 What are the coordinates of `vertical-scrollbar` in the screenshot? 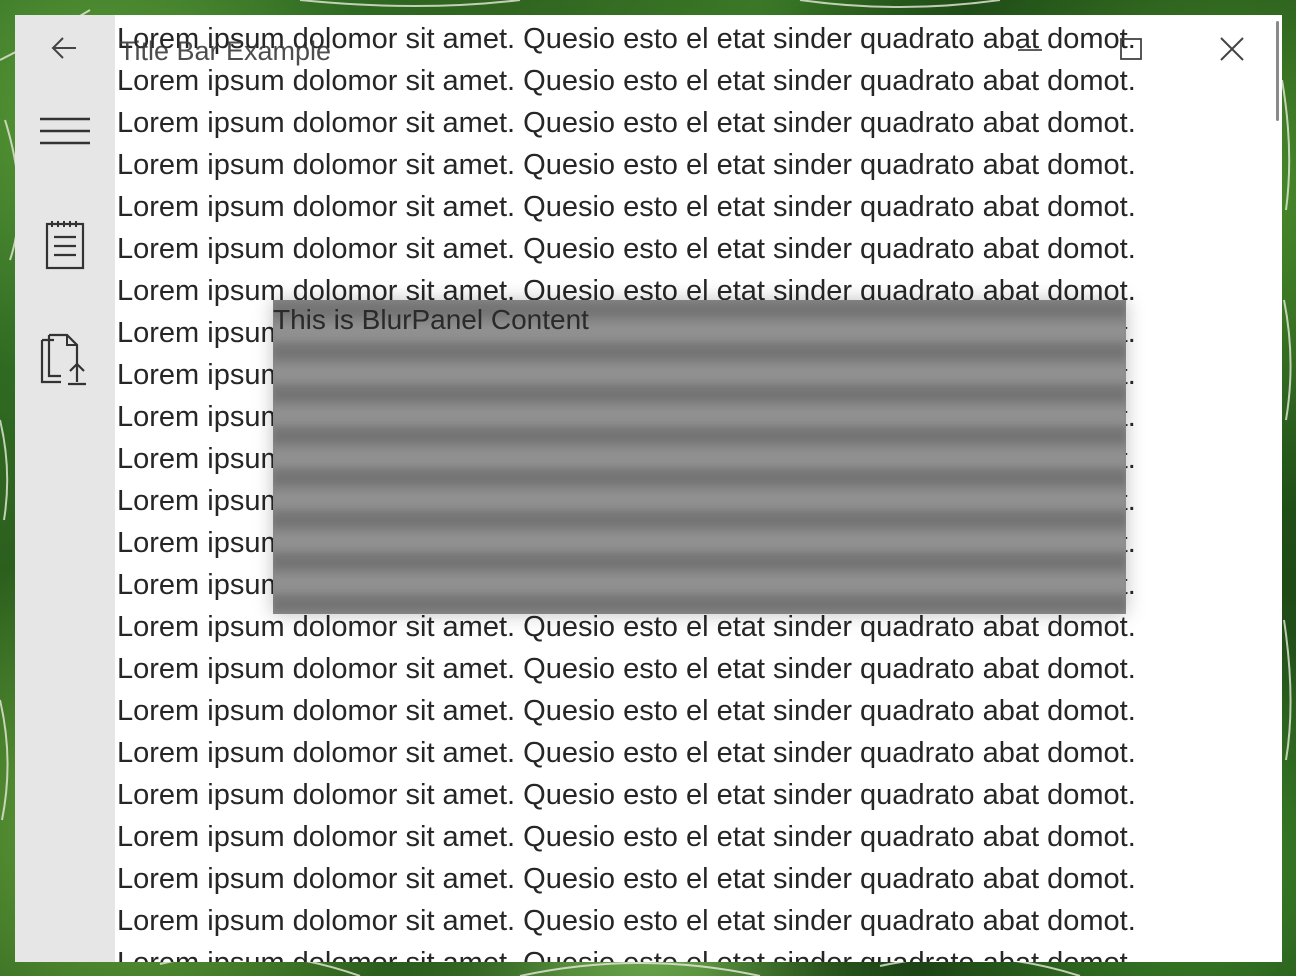 It's located at (1276, 488).